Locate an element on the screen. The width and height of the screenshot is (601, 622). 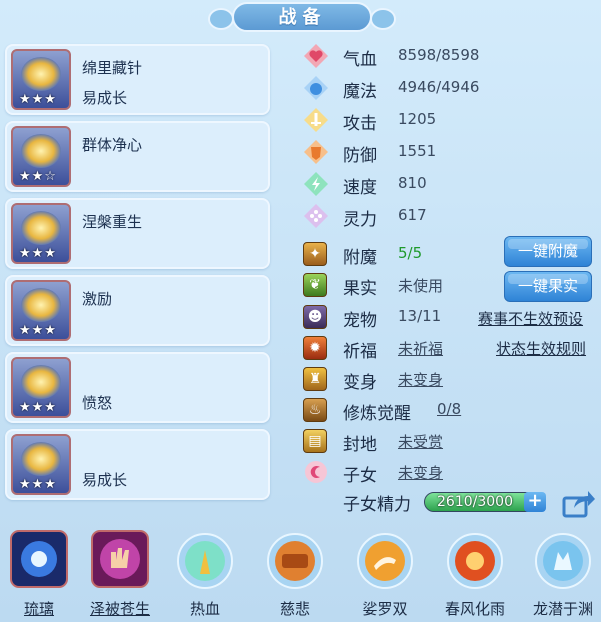
gear-card-4: ★★★ 激励 is located at coordinates (137, 310).